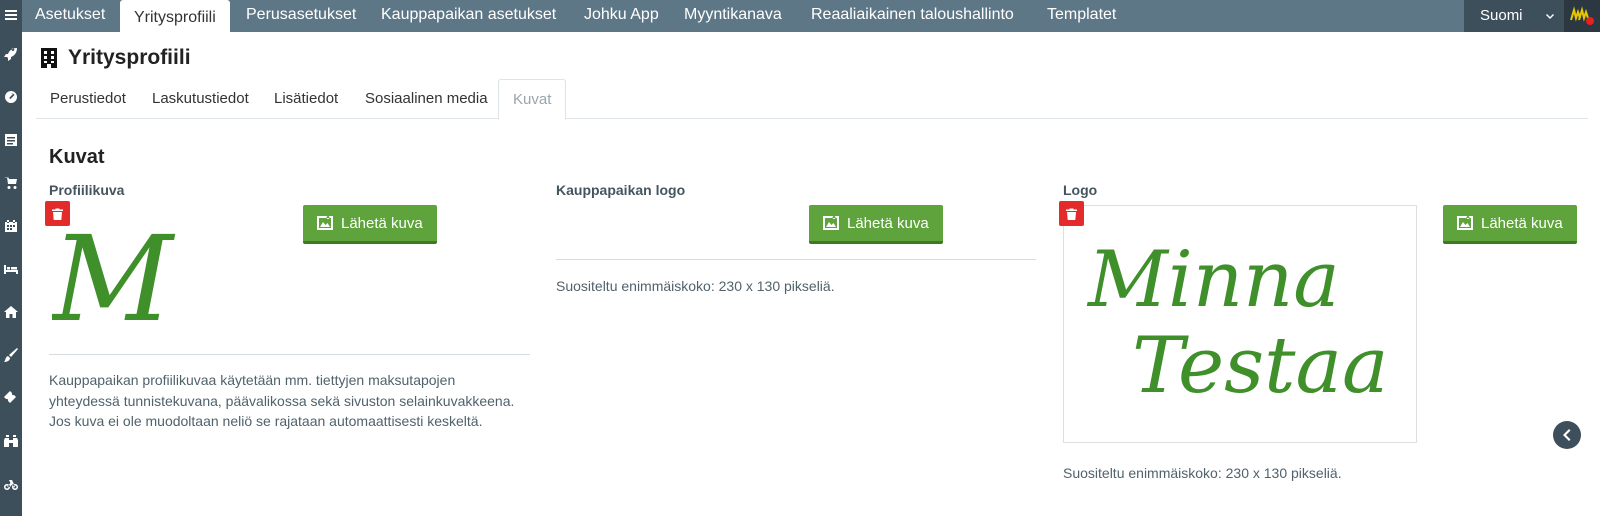 This screenshot has height=516, width=1600. I want to click on logo-image-frame: Minna Testaa, so click(1240, 324).